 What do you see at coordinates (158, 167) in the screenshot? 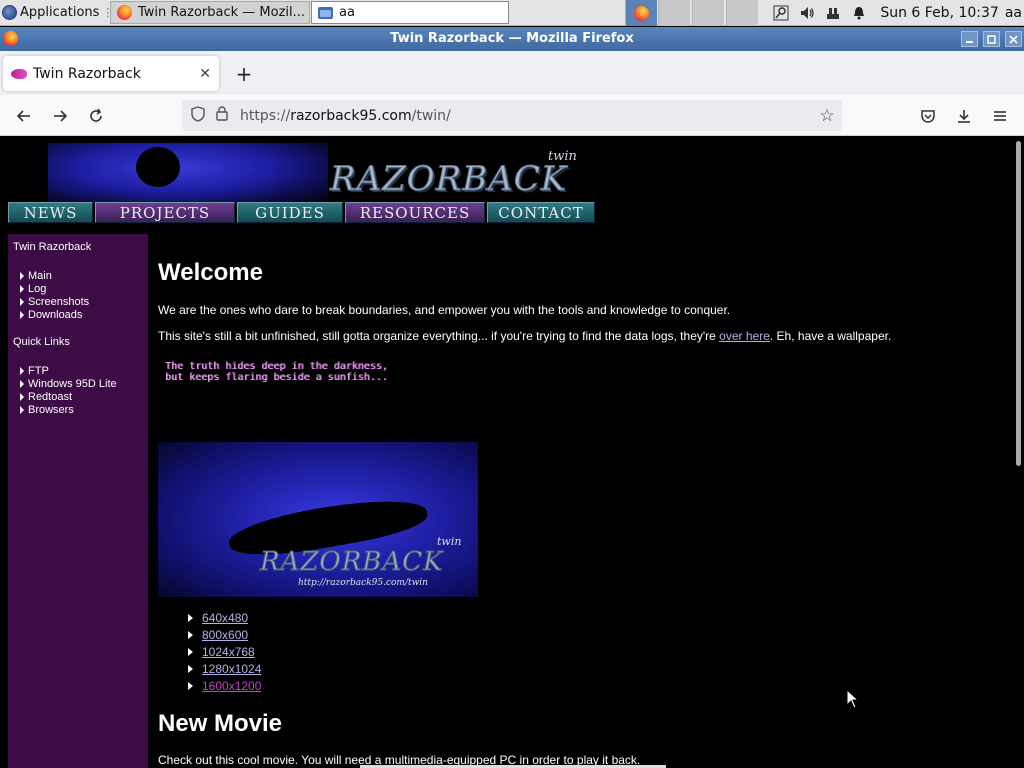
I see `banner-orb` at bounding box center [158, 167].